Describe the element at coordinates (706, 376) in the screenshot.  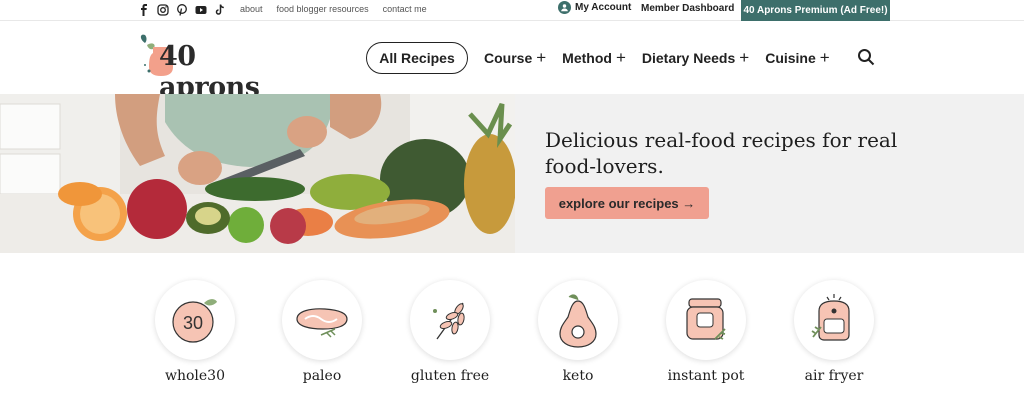
I see `category-label: instant pot` at that location.